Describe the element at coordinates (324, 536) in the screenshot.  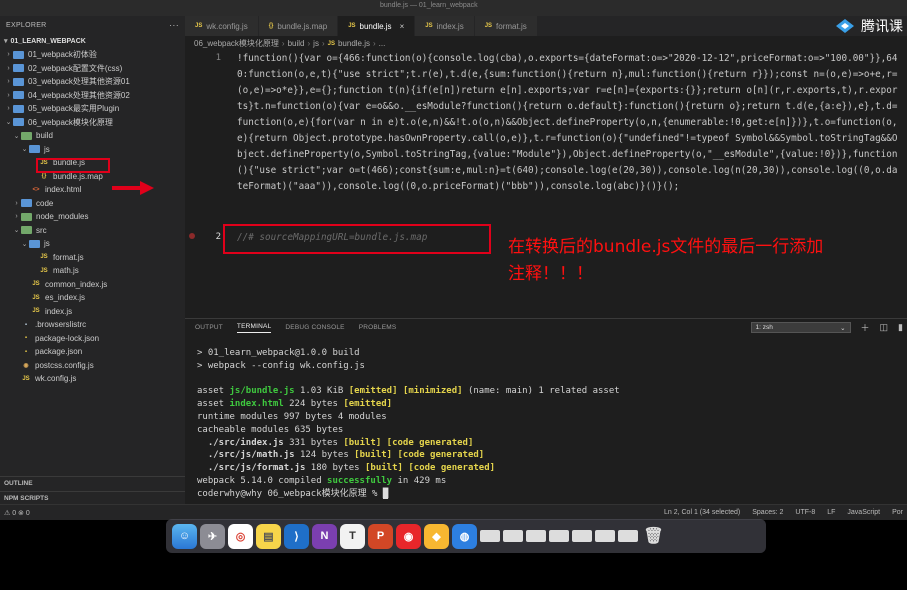
I see `onenote-icon: N` at that location.